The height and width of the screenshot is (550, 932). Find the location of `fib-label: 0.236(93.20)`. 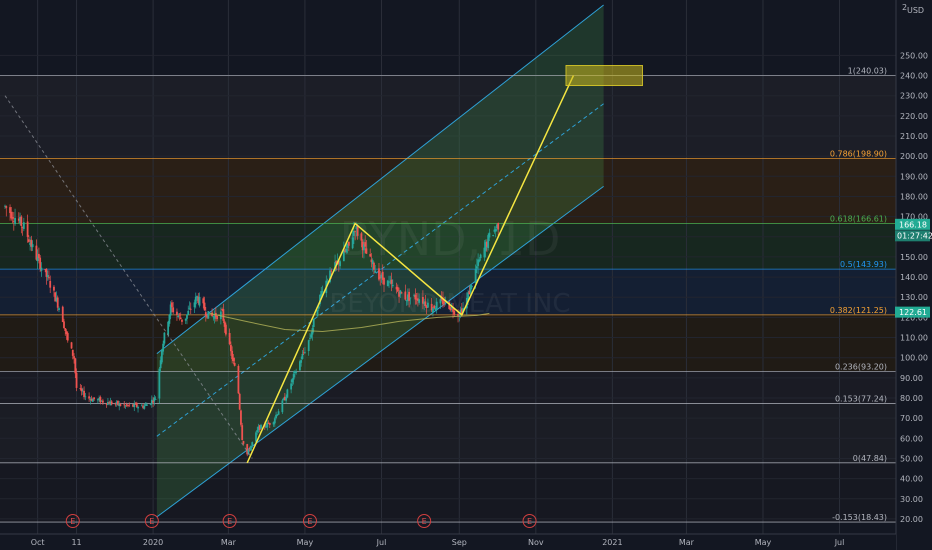

fib-label: 0.236(93.20) is located at coordinates (861, 366).